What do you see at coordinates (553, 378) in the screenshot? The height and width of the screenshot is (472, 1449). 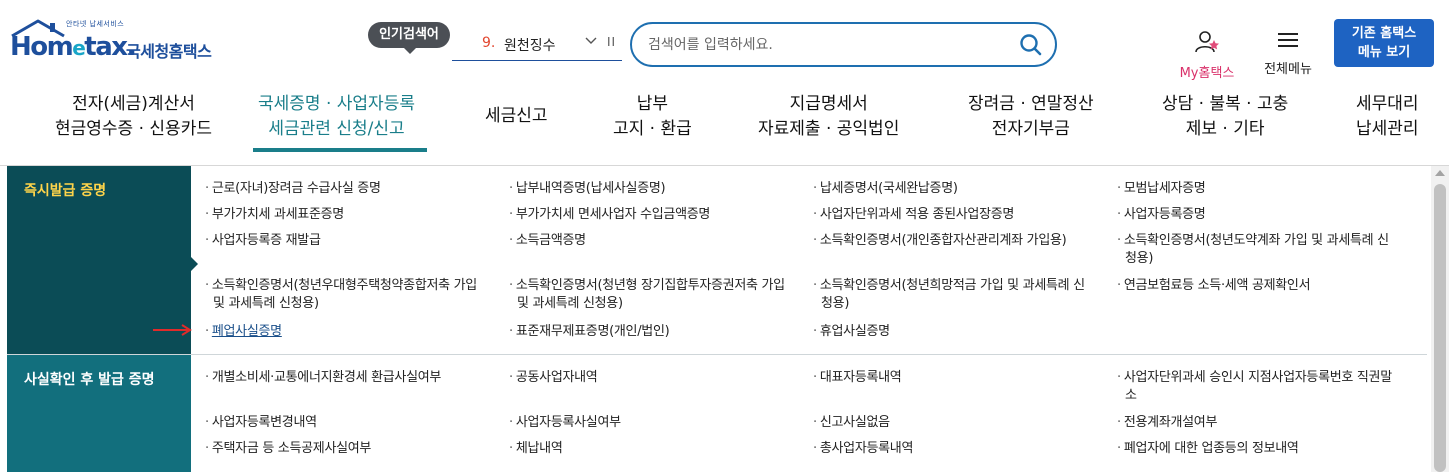 I see `menu-item: · 공동사업자내역` at bounding box center [553, 378].